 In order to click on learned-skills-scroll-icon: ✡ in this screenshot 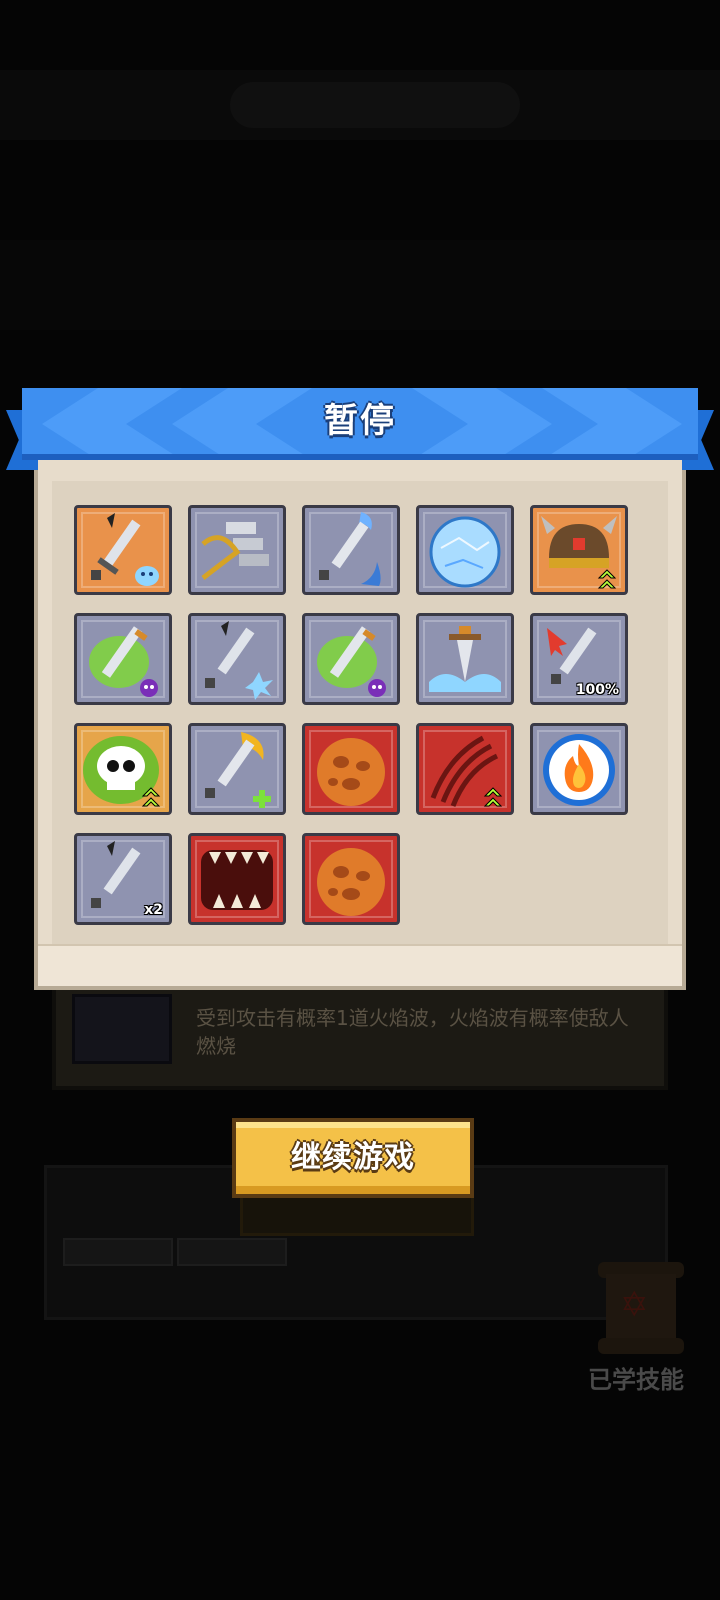, I will do `click(641, 1308)`.